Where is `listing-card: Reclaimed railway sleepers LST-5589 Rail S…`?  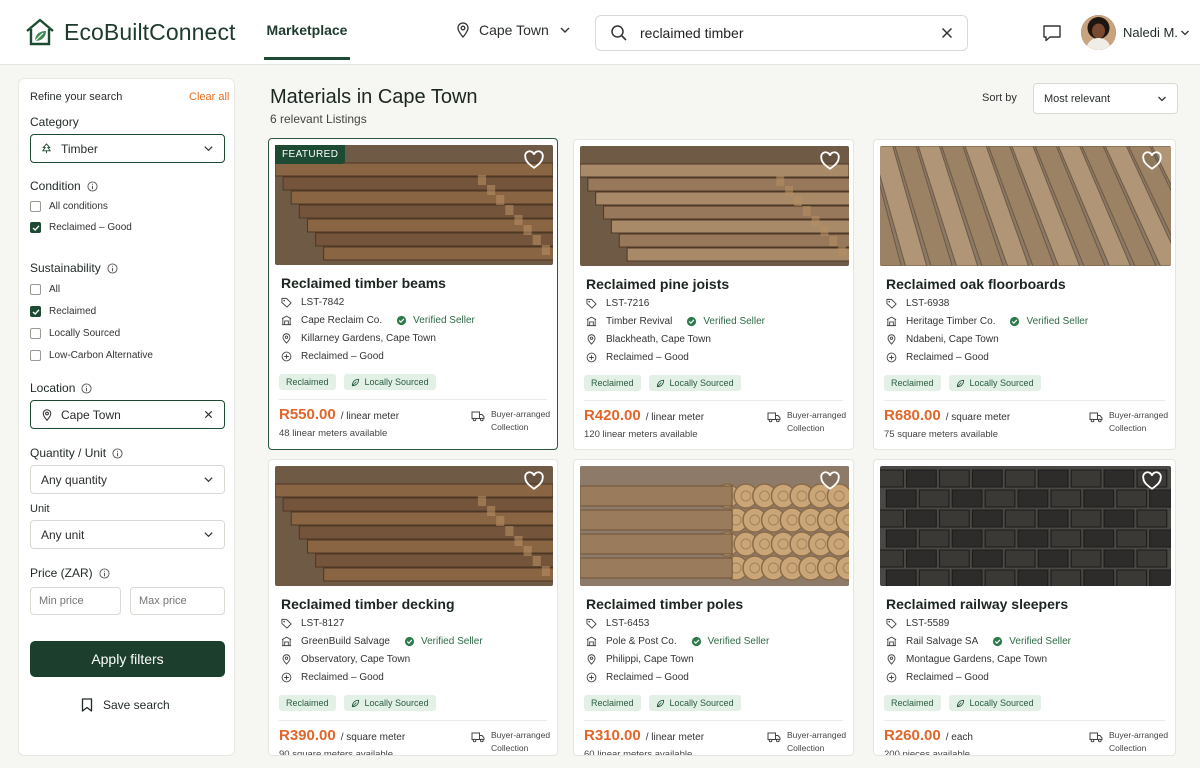 listing-card: Reclaimed railway sleepers LST-5589 Rail S… is located at coordinates (1024, 607).